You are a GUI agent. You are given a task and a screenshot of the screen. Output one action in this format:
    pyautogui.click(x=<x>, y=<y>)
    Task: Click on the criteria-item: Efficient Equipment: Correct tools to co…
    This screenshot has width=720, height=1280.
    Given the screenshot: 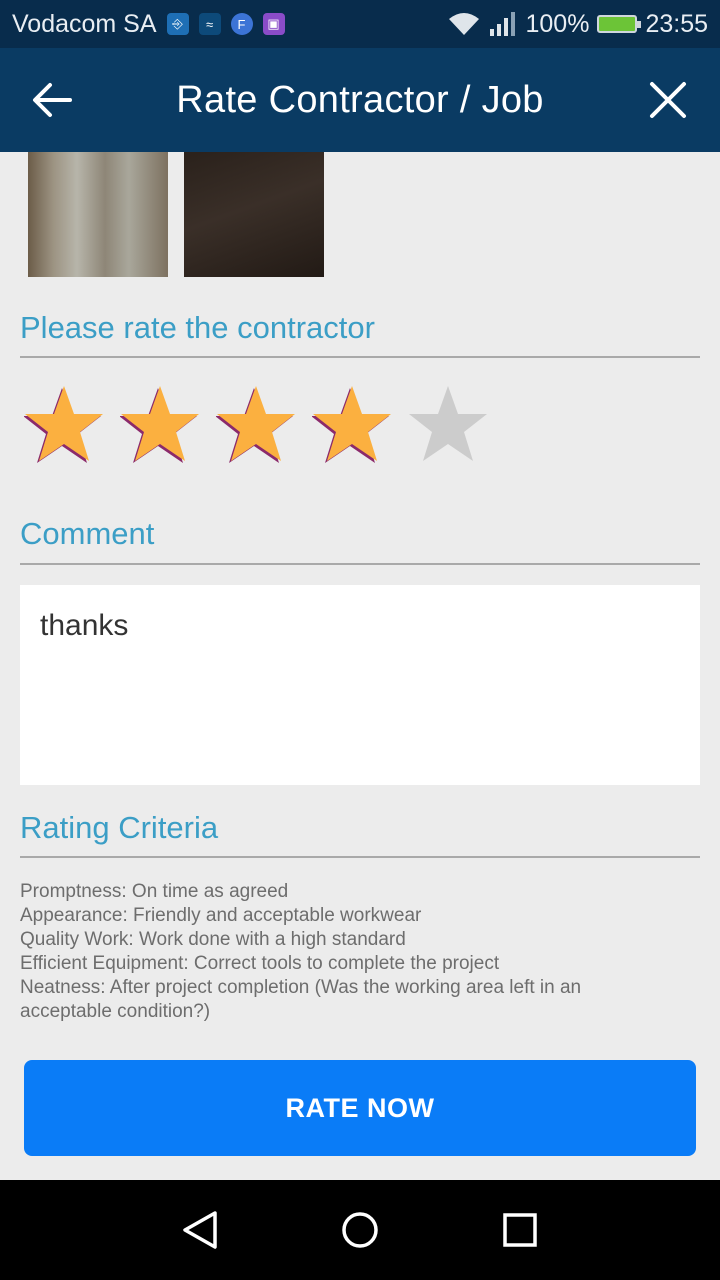 What is the action you would take?
    pyautogui.click(x=260, y=963)
    